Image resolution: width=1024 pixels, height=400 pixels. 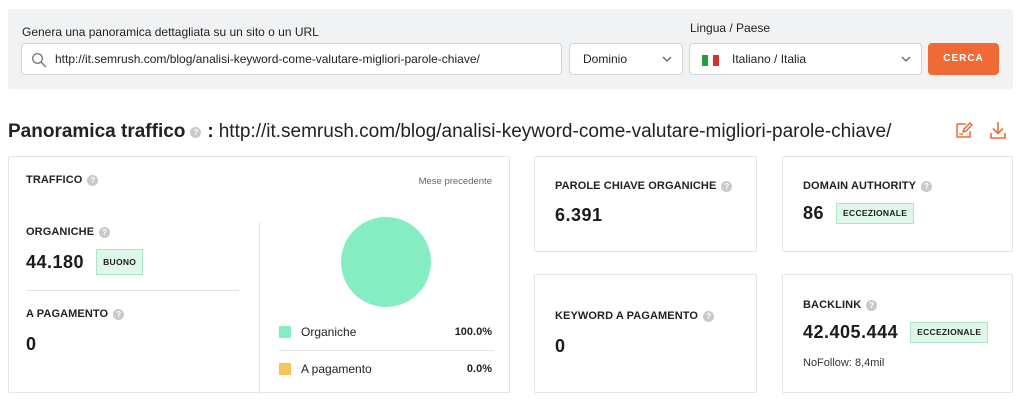 What do you see at coordinates (605, 59) in the screenshot?
I see `scope-select-value: Dominio` at bounding box center [605, 59].